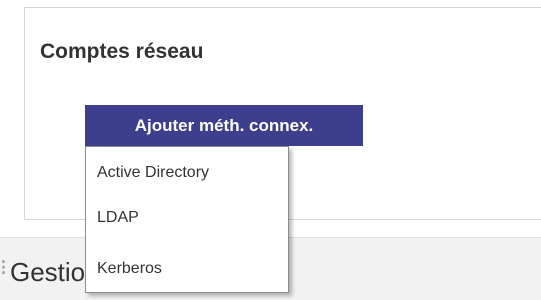  Describe the element at coordinates (129, 269) in the screenshot. I see `dropdown-item-kerberos: Kerberos` at that location.